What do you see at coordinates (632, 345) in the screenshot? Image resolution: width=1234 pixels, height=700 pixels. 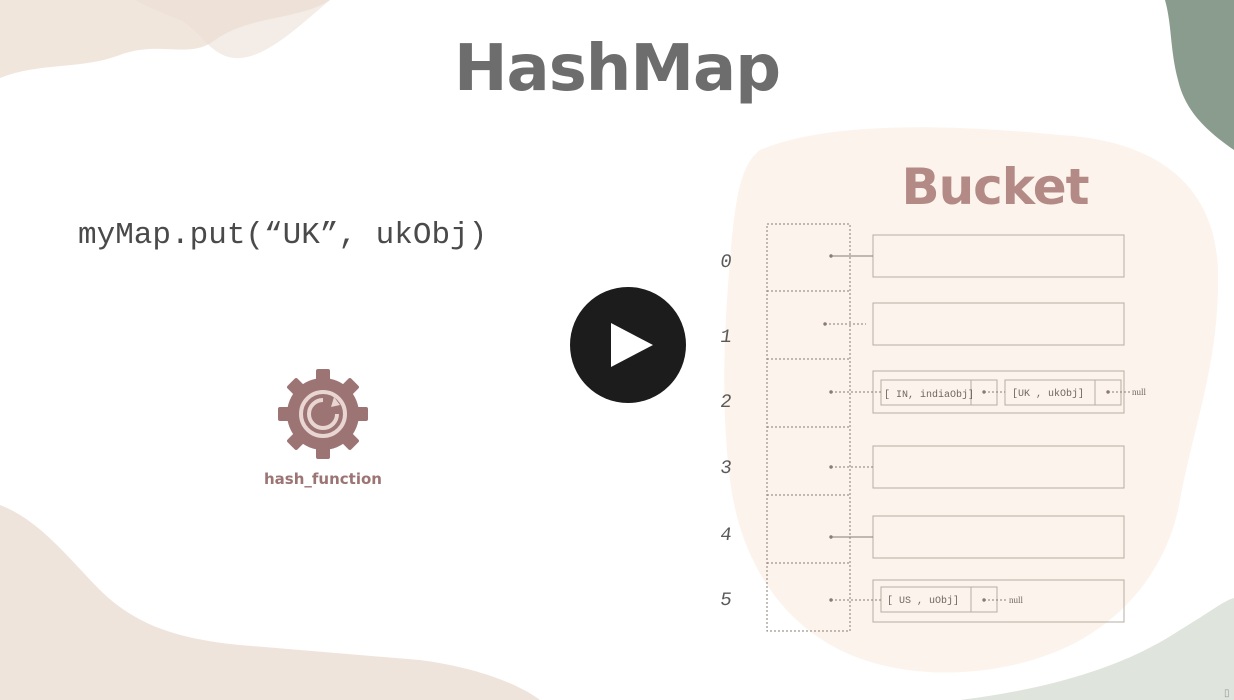 I see `play-icon` at bounding box center [632, 345].